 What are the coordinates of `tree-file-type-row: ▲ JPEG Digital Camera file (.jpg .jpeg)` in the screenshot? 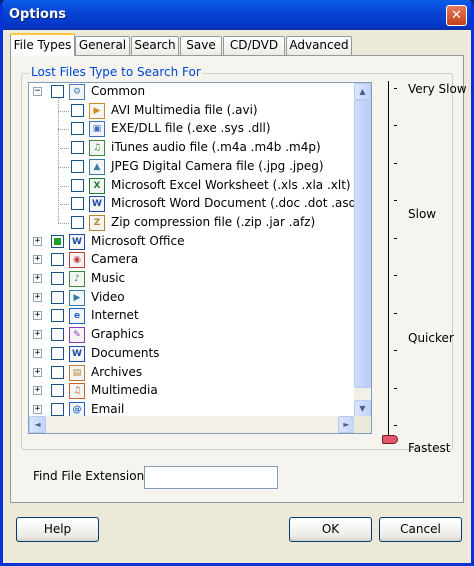 It's located at (192, 167).